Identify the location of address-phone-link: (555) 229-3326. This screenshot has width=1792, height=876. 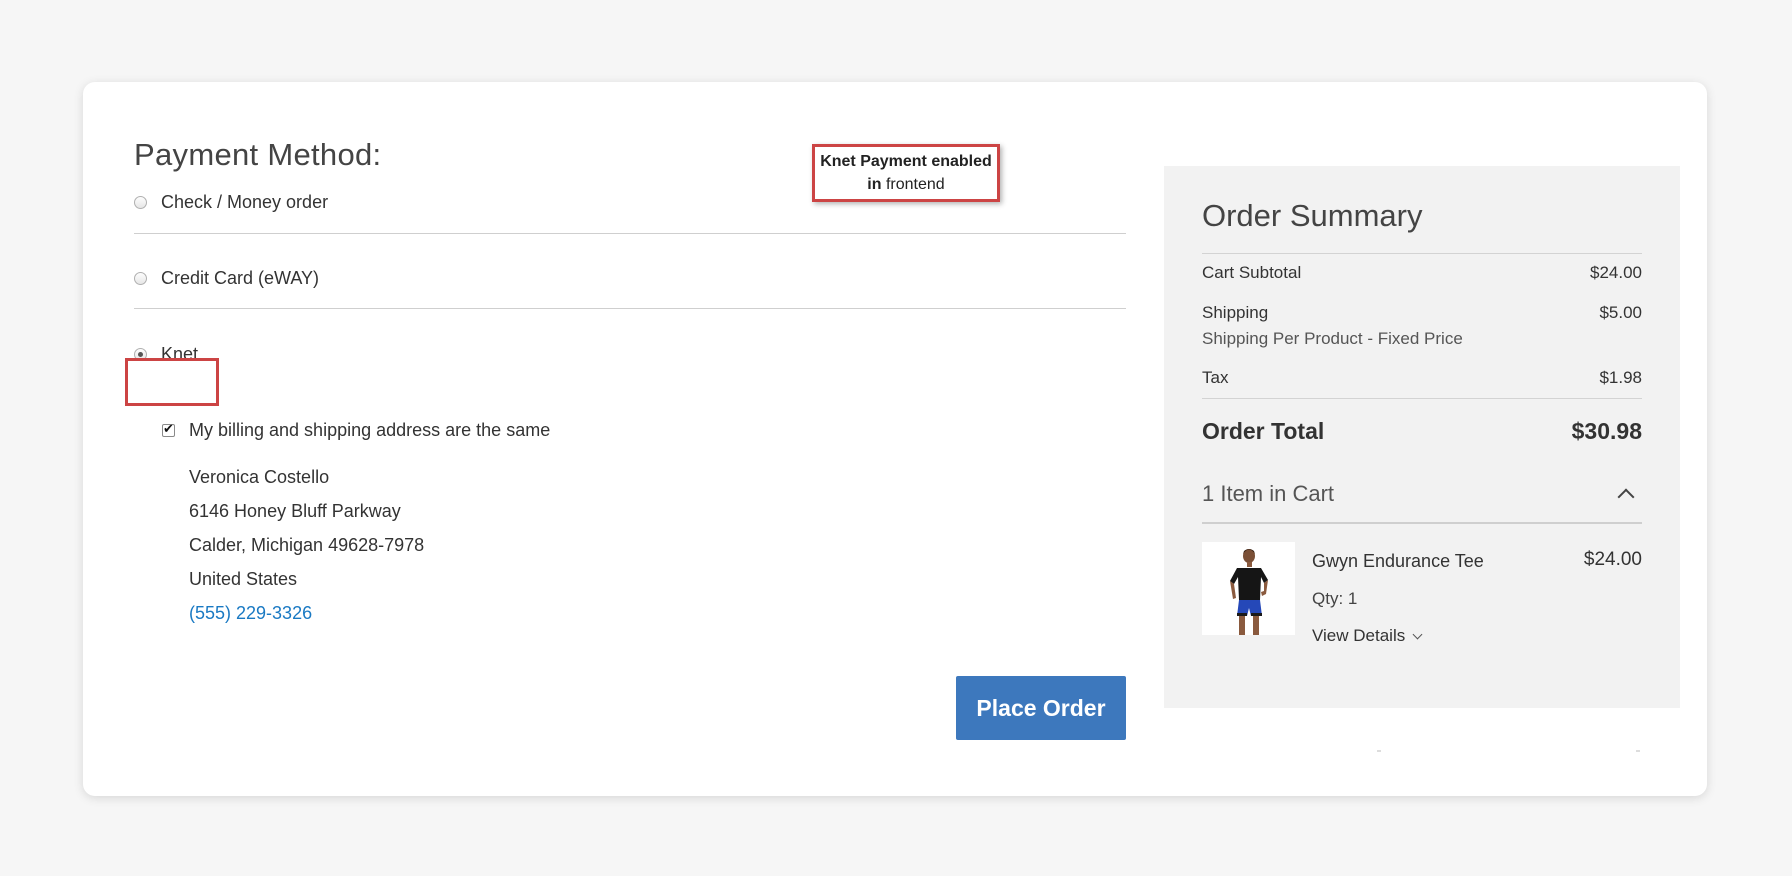
(306, 613).